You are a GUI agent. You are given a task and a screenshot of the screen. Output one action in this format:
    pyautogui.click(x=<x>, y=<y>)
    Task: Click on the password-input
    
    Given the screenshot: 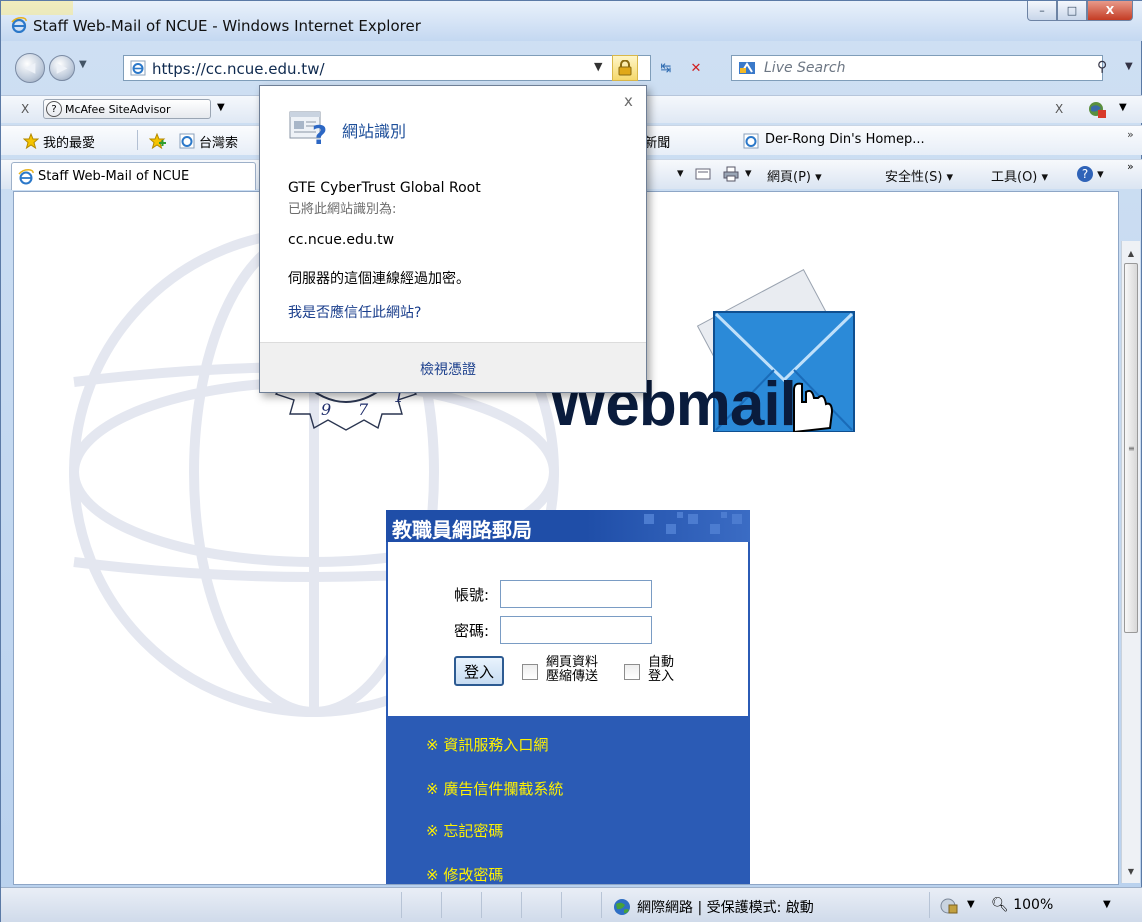 What is the action you would take?
    pyautogui.click(x=576, y=630)
    